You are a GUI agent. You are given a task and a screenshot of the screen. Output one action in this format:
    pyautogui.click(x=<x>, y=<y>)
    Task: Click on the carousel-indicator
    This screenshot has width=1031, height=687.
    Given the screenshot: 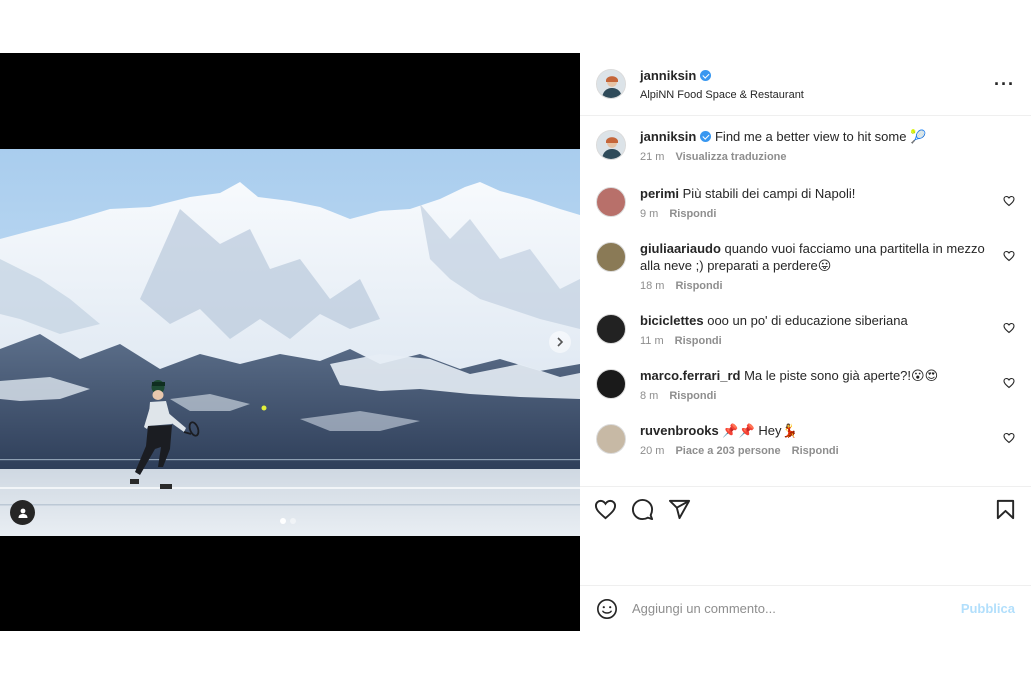 What is the action you would take?
    pyautogui.click(x=288, y=521)
    